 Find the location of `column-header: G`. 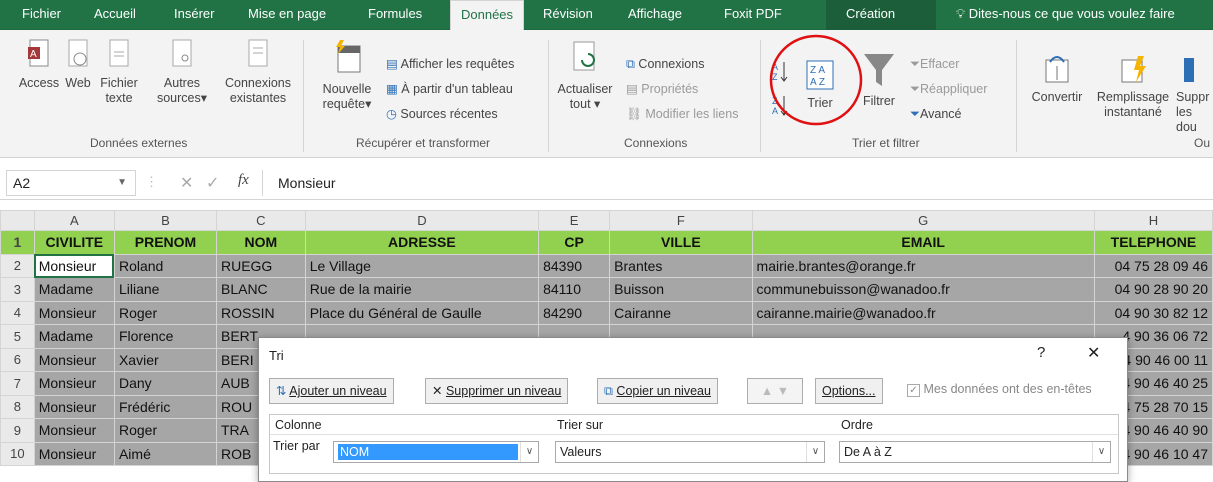

column-header: G is located at coordinates (923, 220).